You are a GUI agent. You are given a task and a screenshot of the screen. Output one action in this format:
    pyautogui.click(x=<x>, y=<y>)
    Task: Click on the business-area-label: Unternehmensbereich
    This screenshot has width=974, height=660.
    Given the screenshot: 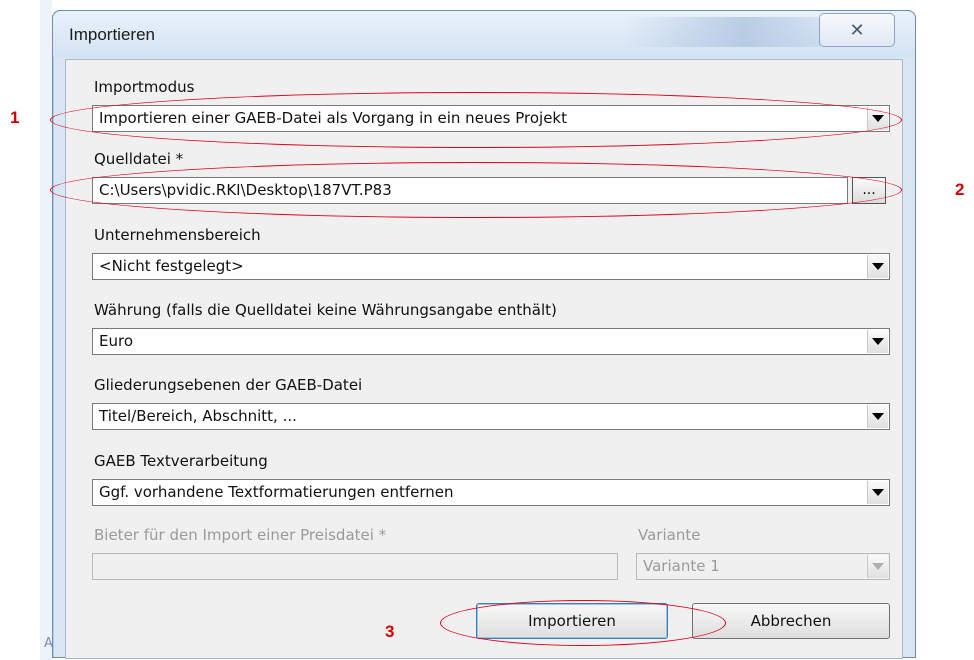 What is the action you would take?
    pyautogui.click(x=177, y=235)
    